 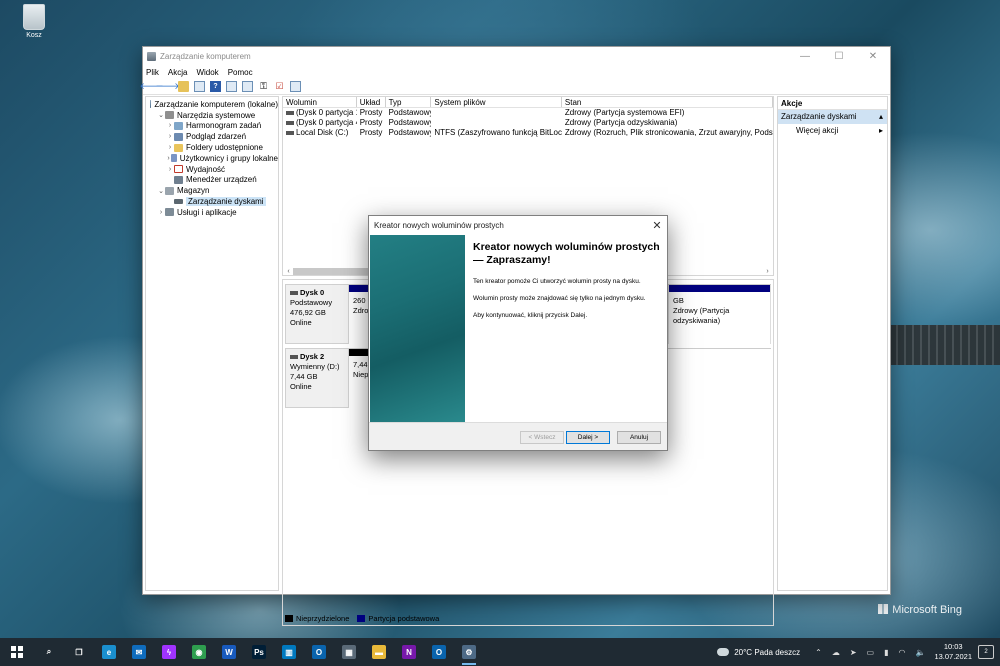 I want to click on clock: 10:03 13.07.2021, so click(x=953, y=652).